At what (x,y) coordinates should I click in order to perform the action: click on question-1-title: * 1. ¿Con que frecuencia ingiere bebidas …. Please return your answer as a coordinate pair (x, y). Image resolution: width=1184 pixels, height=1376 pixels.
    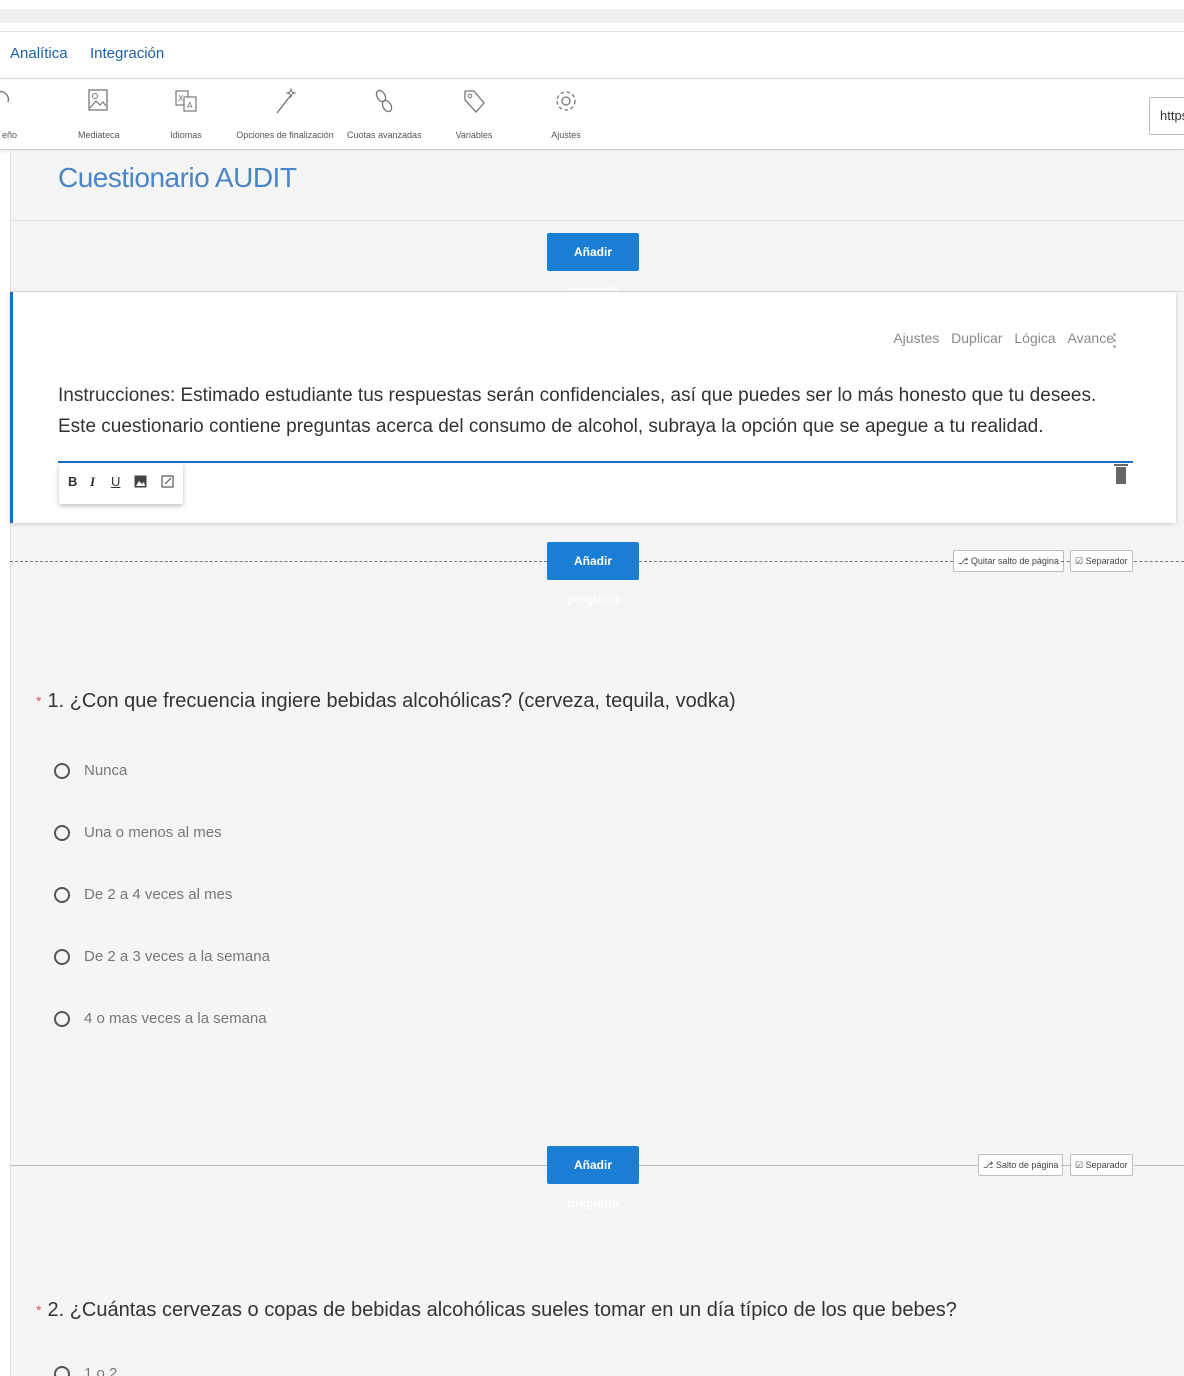
    Looking at the image, I should click on (386, 701).